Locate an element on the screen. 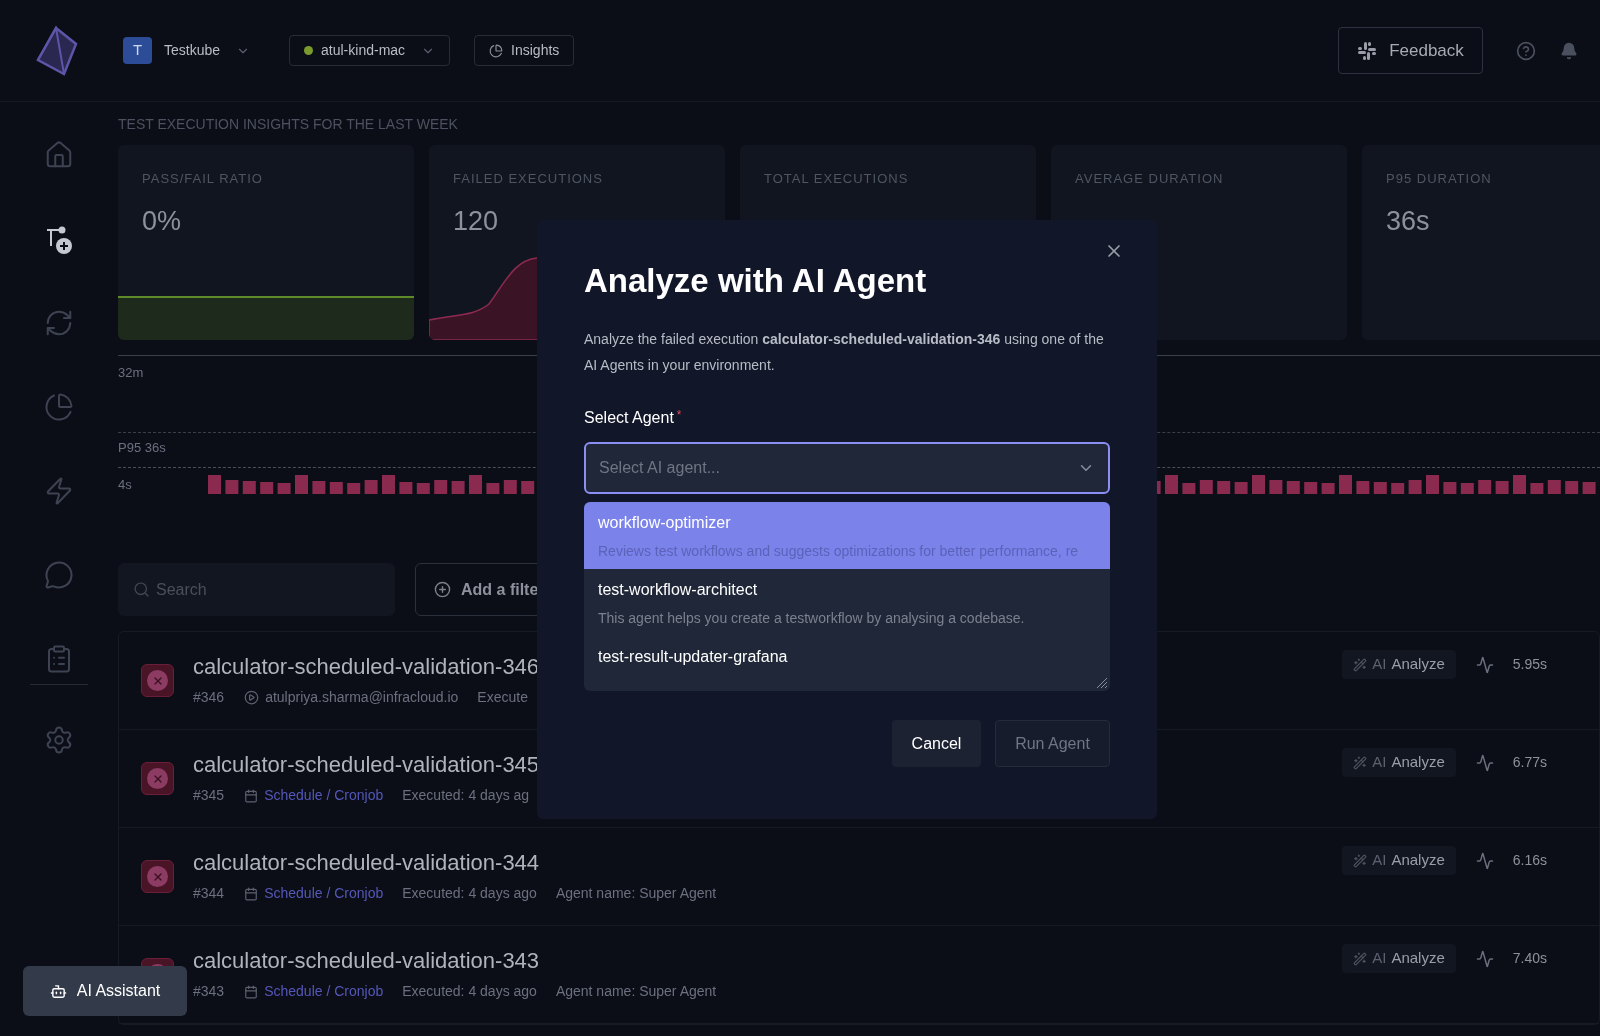 The image size is (1600, 1036). duration: 6.16s is located at coordinates (1529, 860).